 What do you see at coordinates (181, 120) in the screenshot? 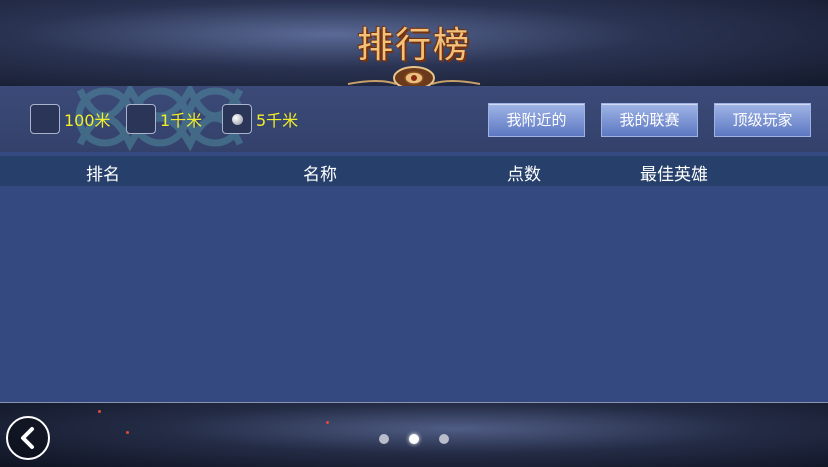
I see `filter-label-1km: 1千米` at bounding box center [181, 120].